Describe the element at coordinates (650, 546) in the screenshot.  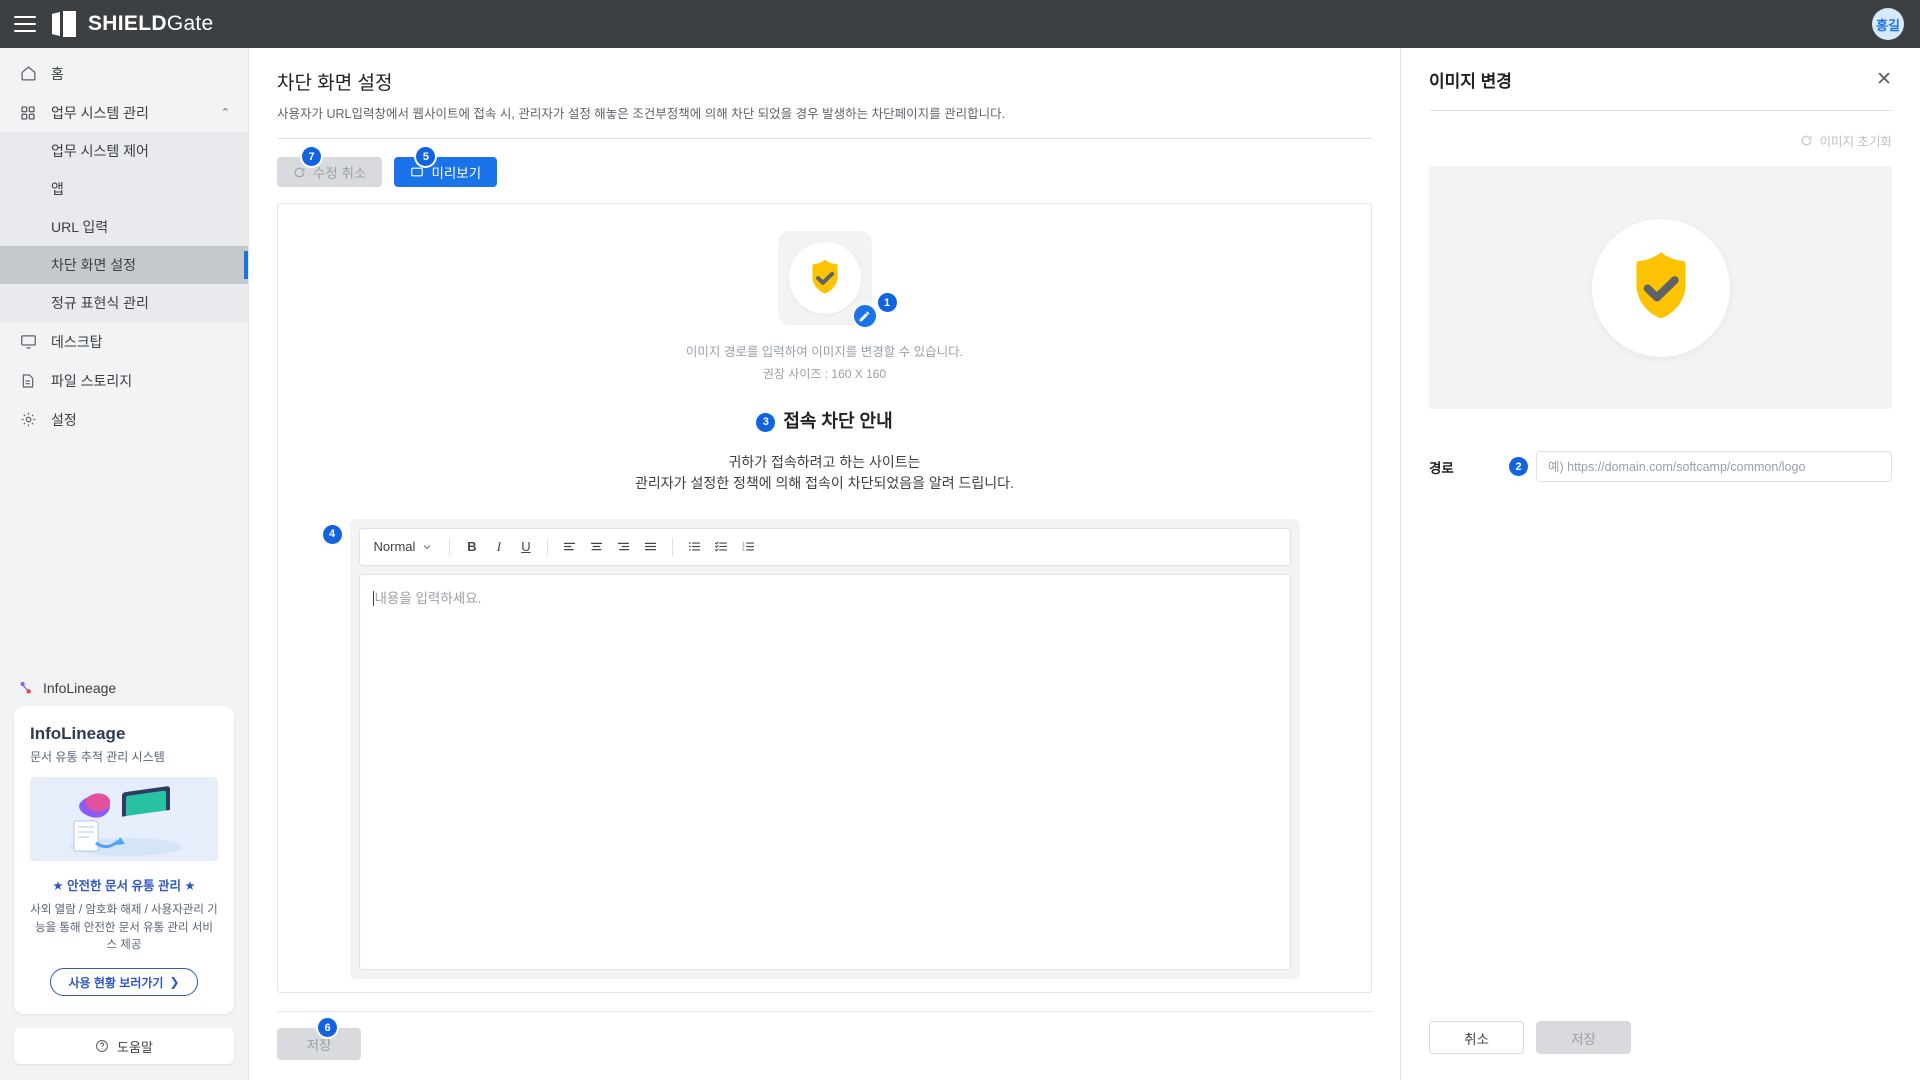
I see `align-justify-icon` at that location.